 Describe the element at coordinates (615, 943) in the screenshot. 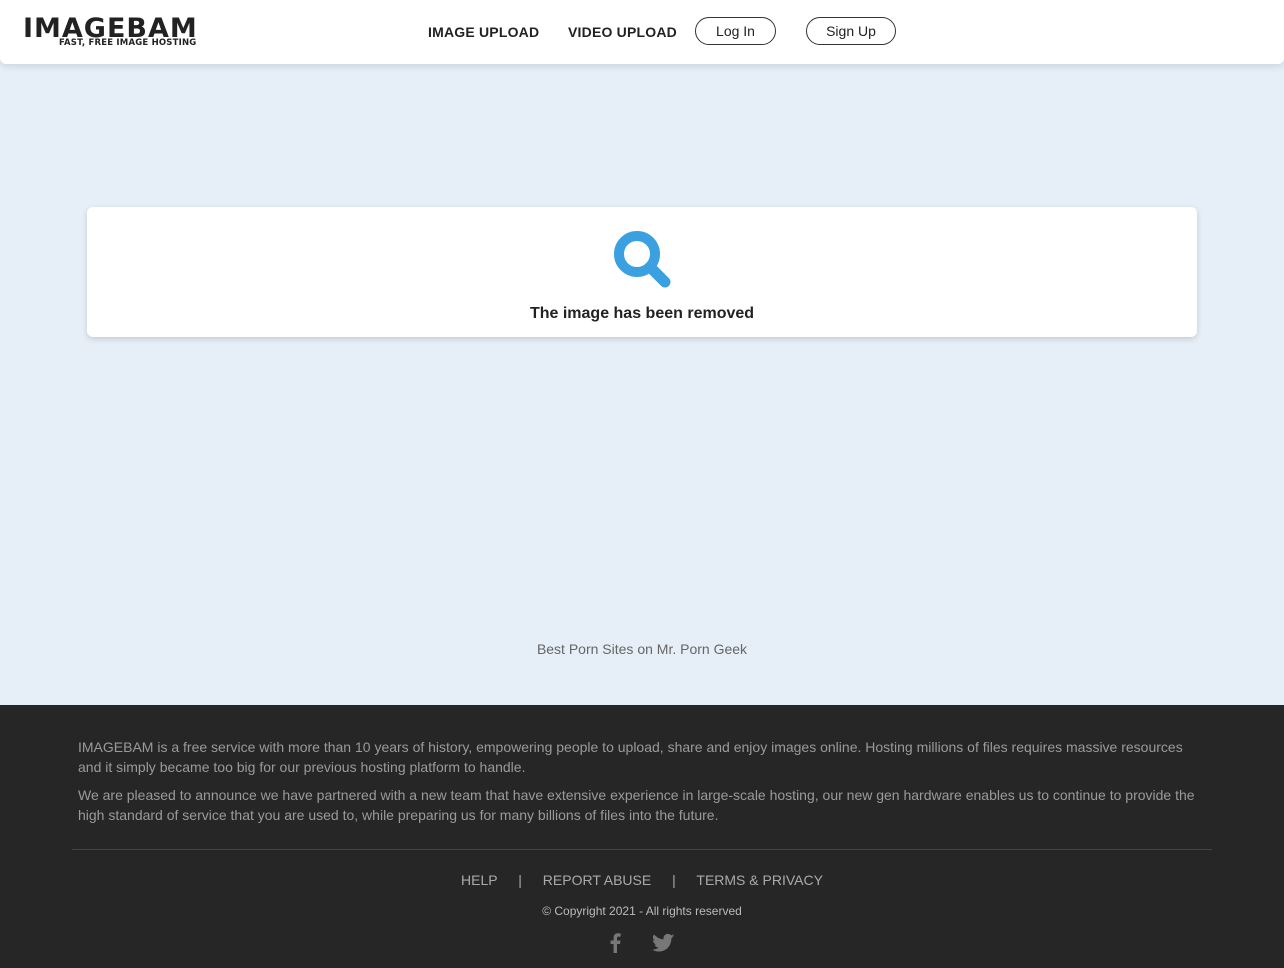

I see `facebook-icon` at that location.